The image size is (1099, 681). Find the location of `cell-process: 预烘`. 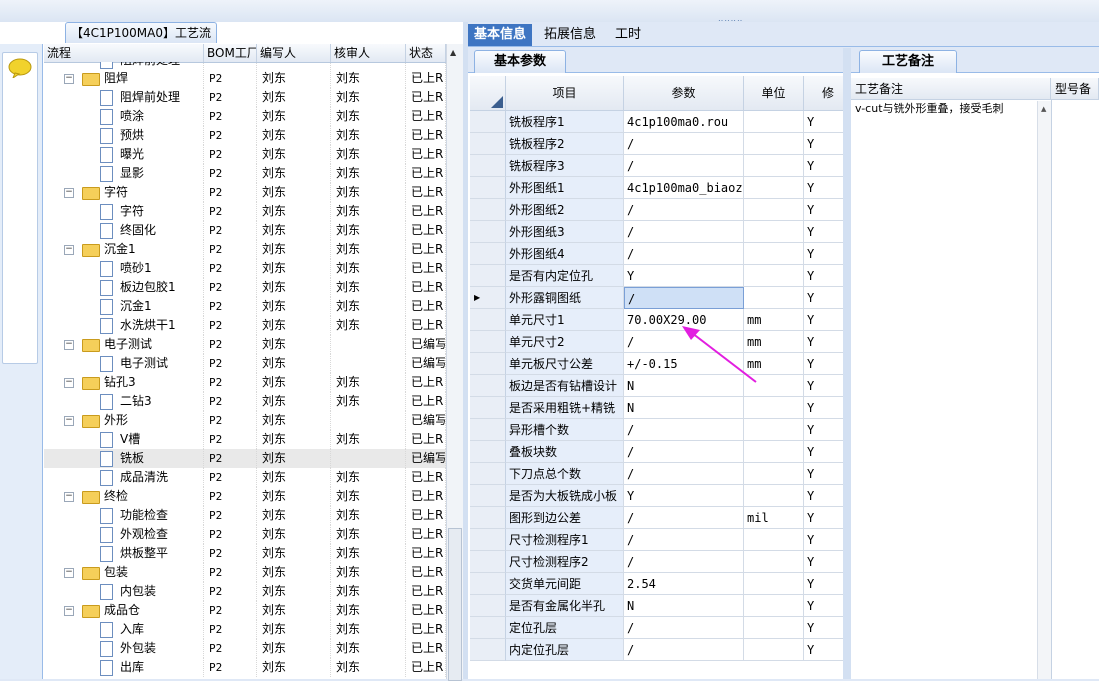

cell-process: 预烘 is located at coordinates (124, 135).